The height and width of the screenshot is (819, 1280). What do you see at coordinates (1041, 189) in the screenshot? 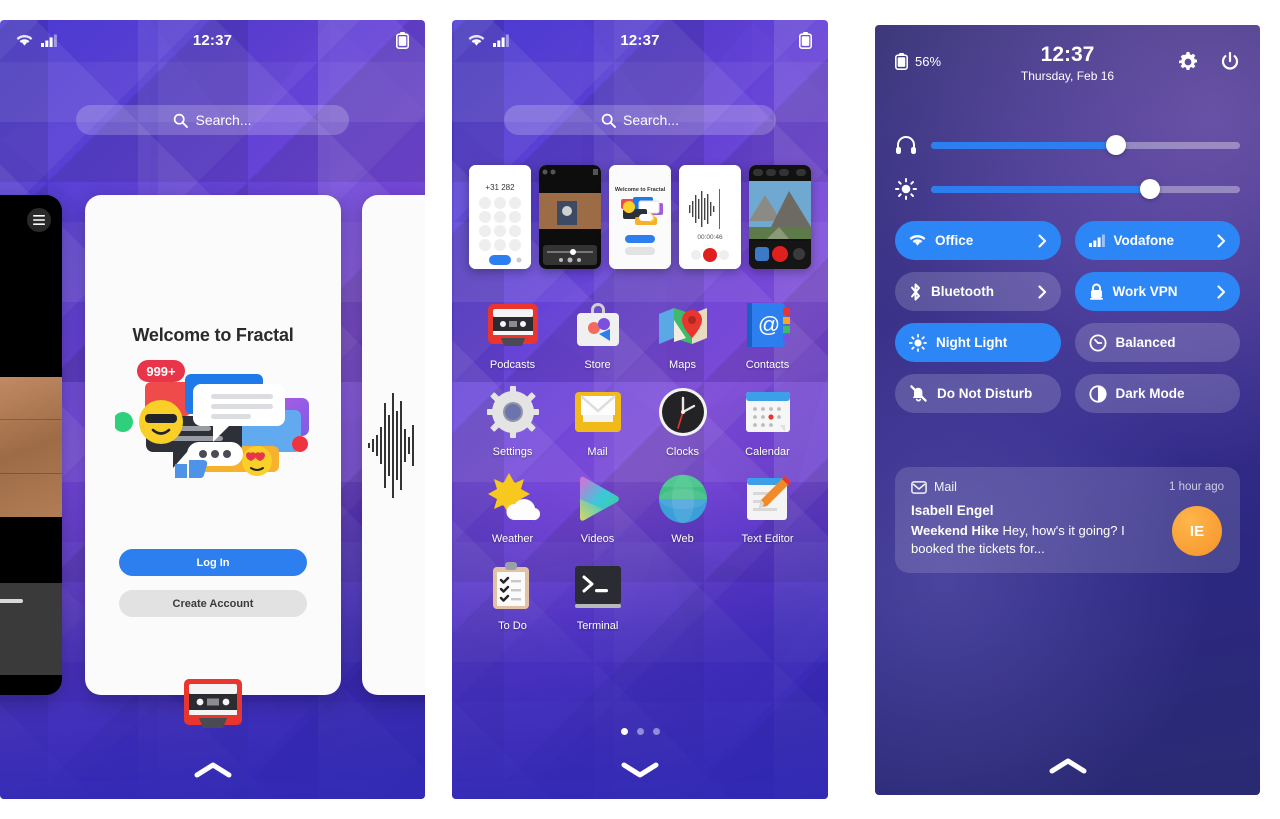
I see `brightness-slider-fill` at bounding box center [1041, 189].